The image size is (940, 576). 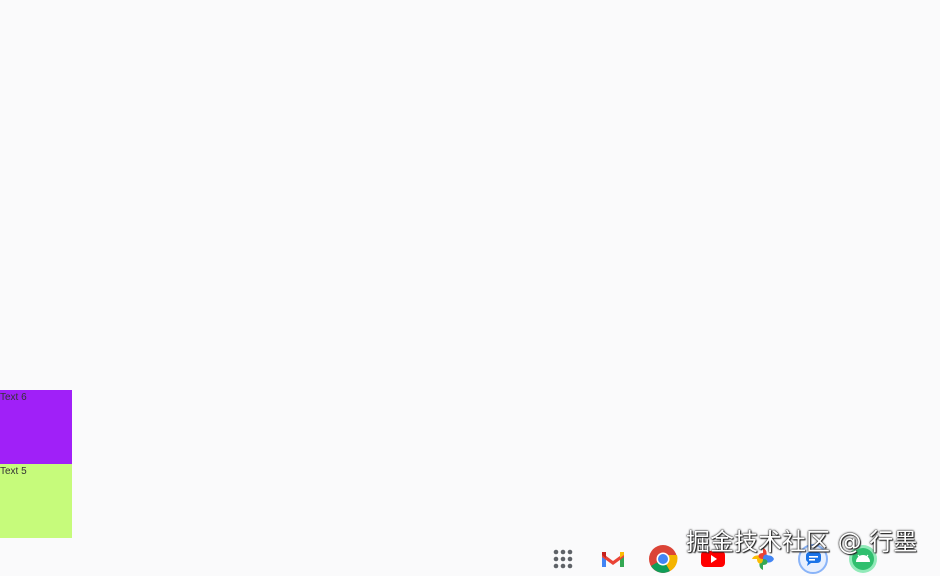 What do you see at coordinates (13, 397) in the screenshot?
I see `text-6-label: Text 6` at bounding box center [13, 397].